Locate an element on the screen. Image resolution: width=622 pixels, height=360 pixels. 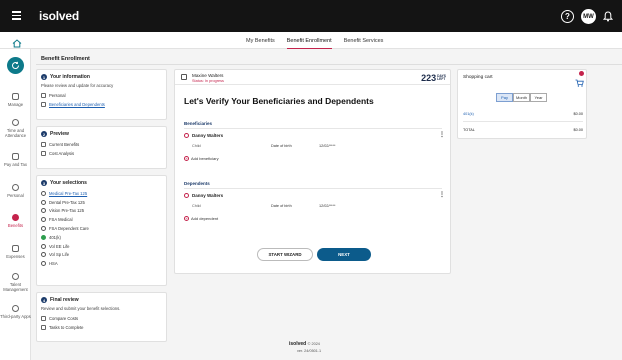
app-logo: isolved is located at coordinates (59, 16).